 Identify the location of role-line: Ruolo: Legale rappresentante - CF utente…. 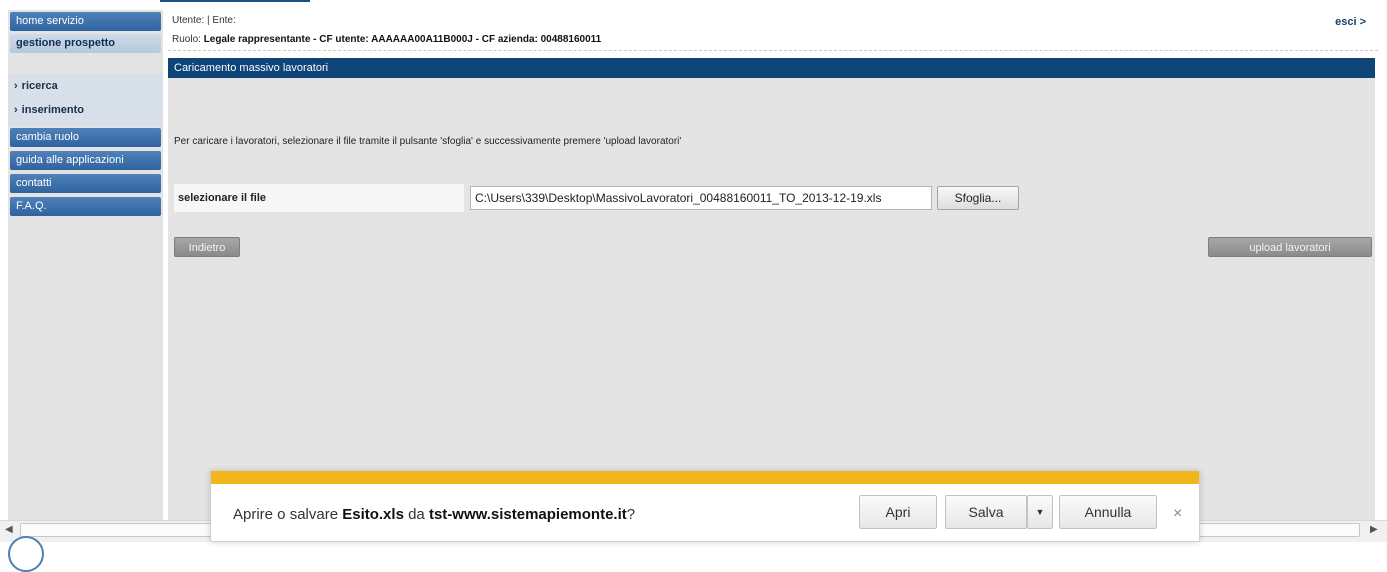
(386, 39).